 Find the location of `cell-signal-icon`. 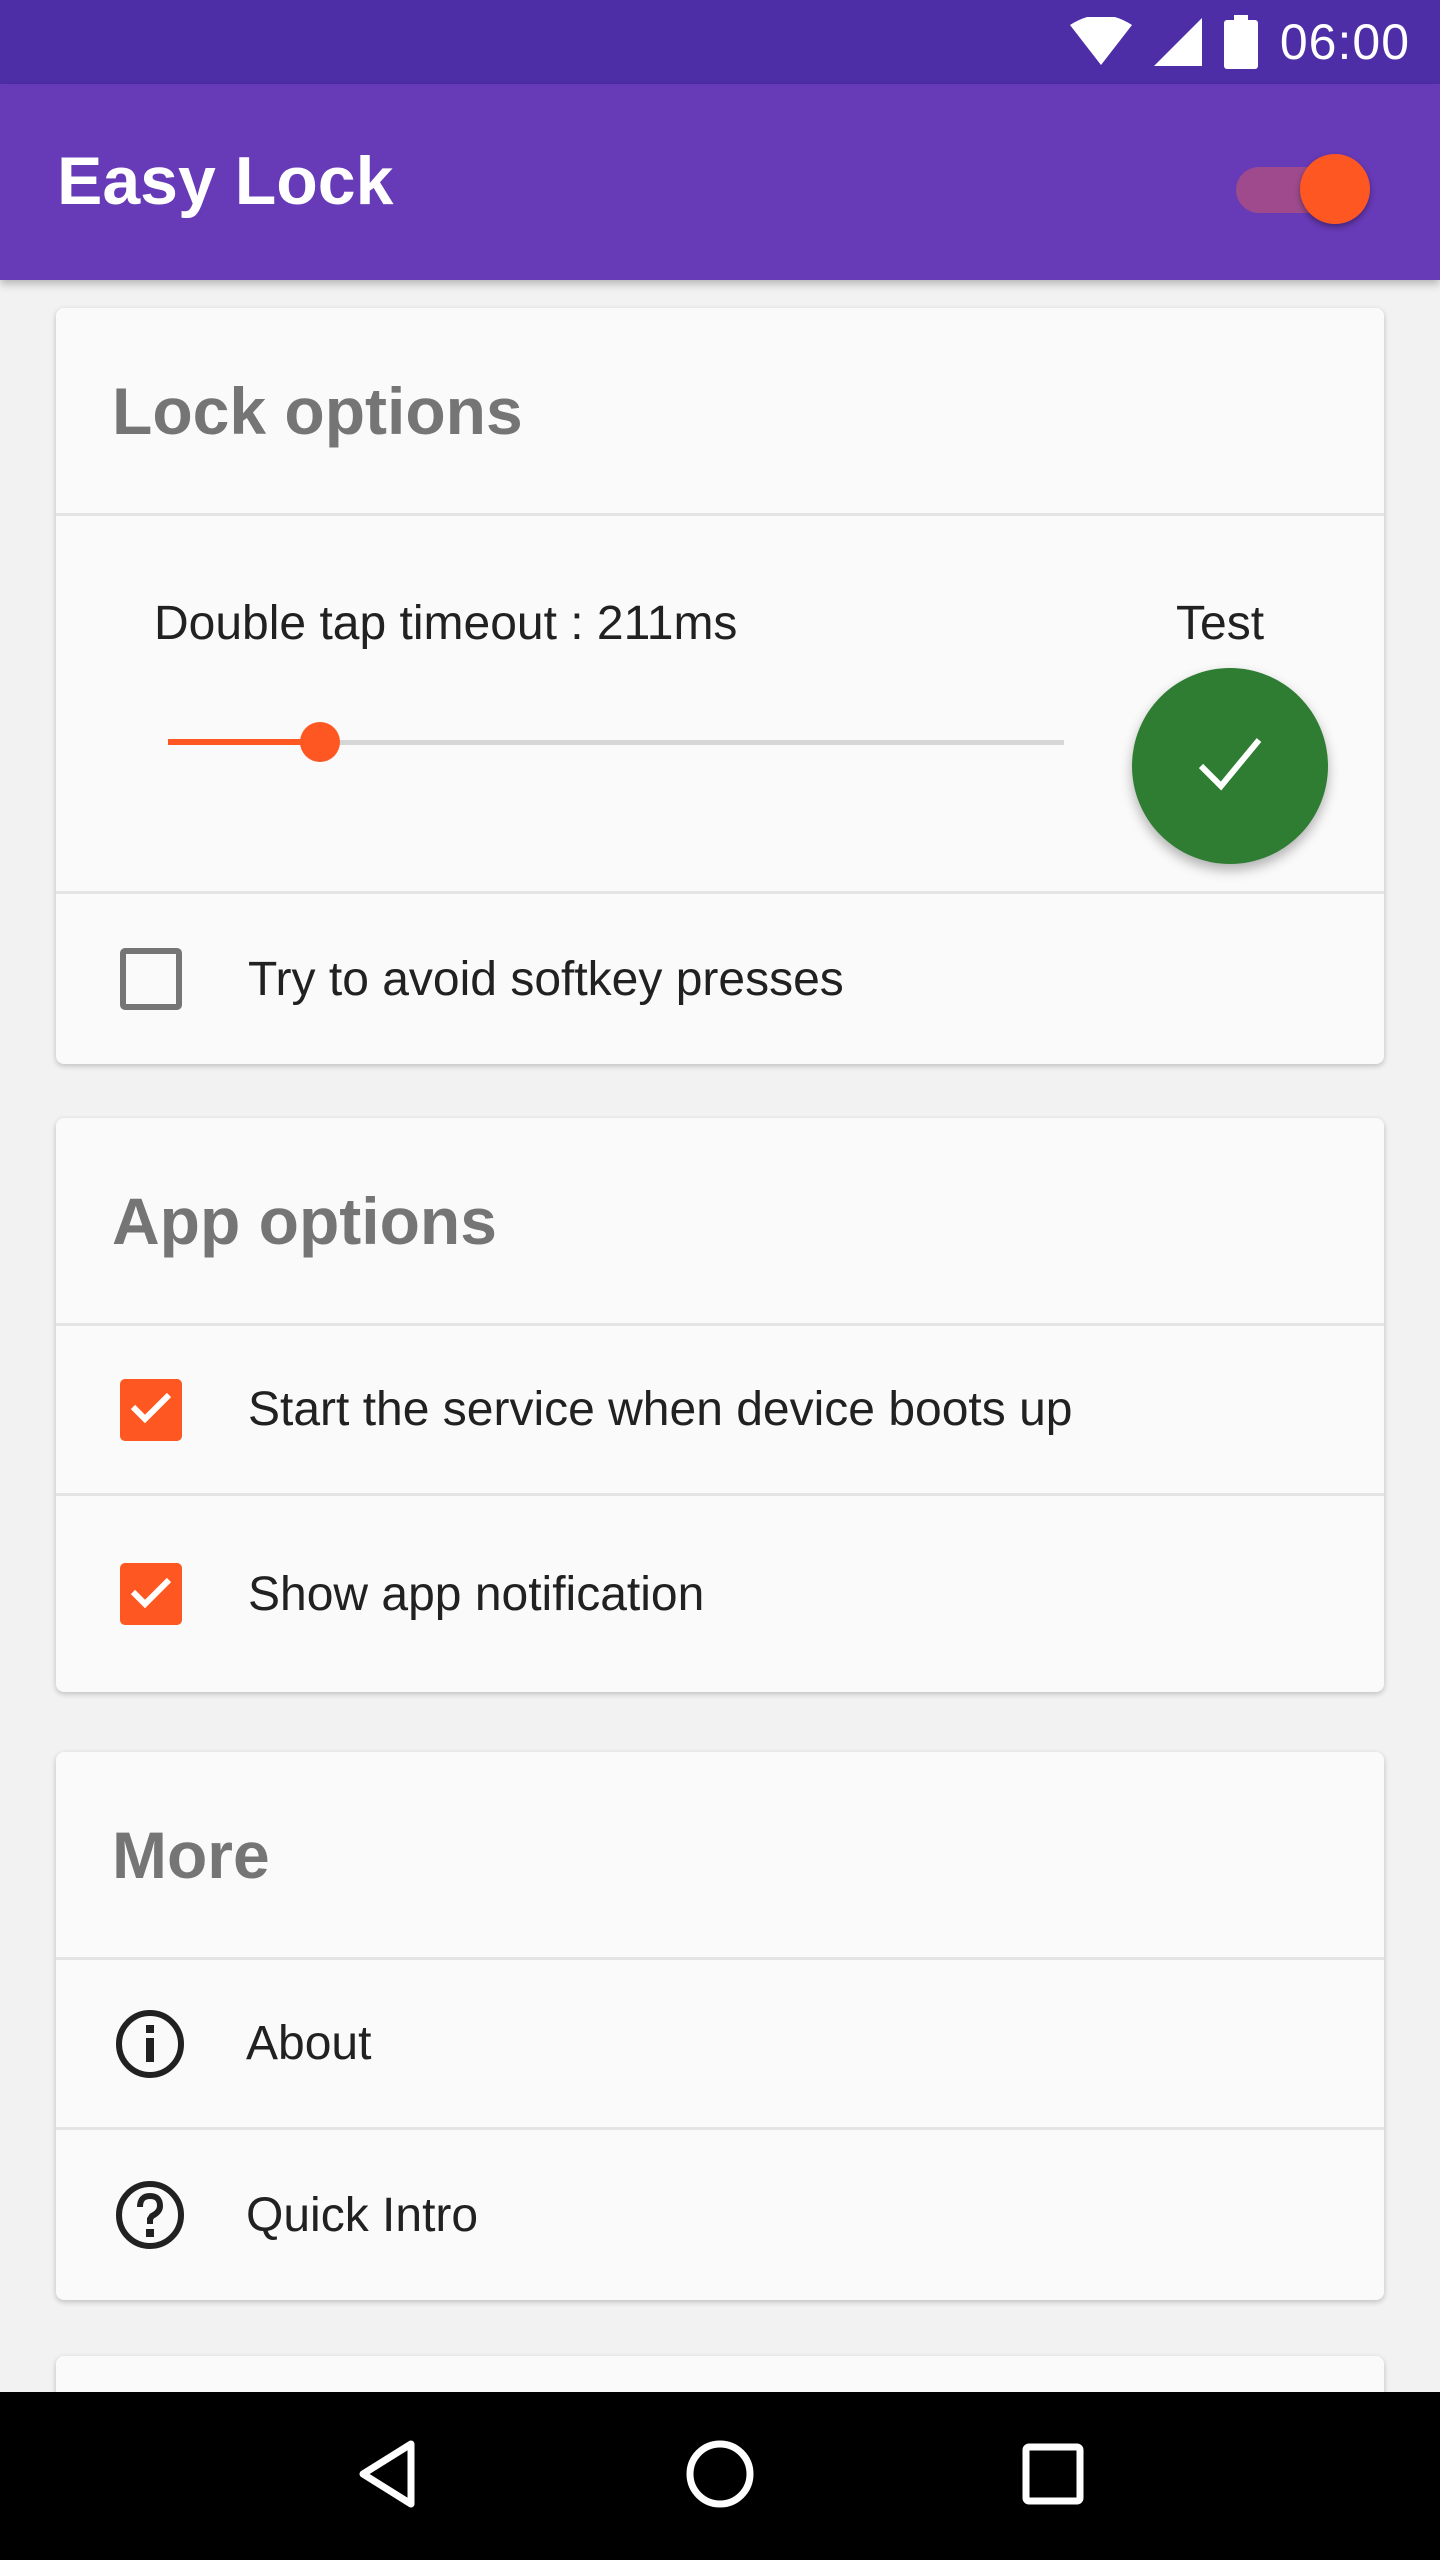

cell-signal-icon is located at coordinates (1177, 42).